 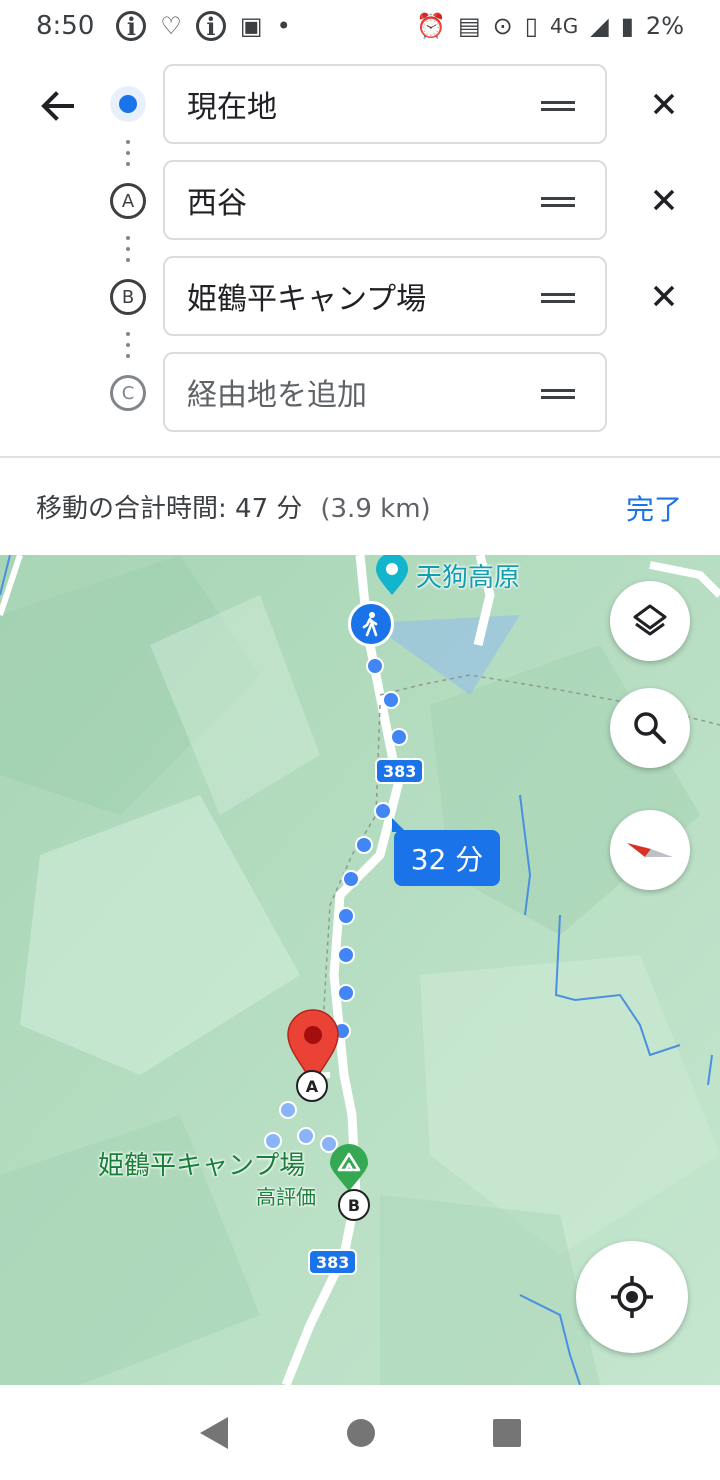 I want to click on nav-home-icon, so click(x=361, y=1433).